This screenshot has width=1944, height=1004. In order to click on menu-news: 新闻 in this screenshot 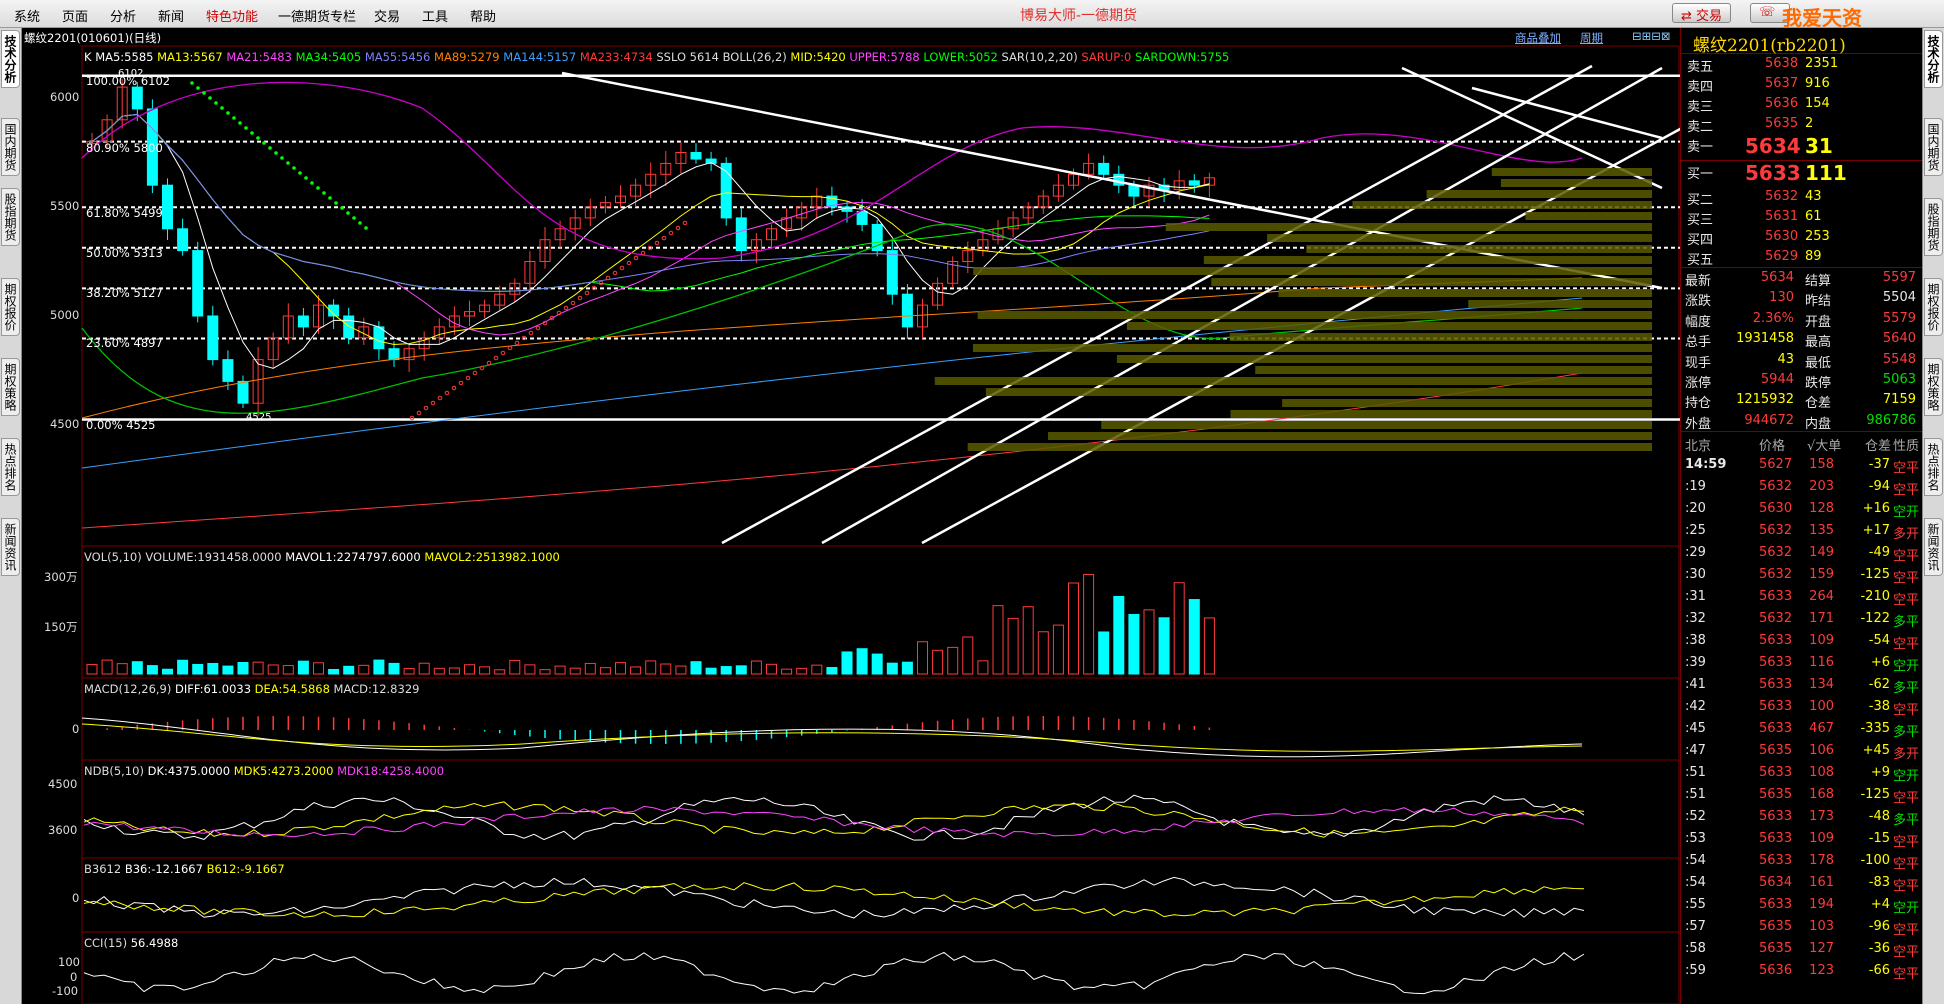, I will do `click(171, 15)`.